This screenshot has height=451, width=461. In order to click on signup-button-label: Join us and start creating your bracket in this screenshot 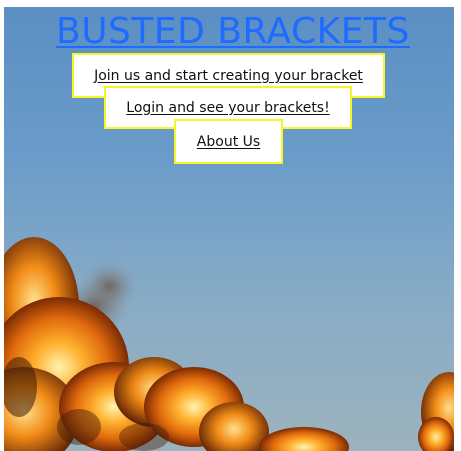, I will do `click(228, 75)`.